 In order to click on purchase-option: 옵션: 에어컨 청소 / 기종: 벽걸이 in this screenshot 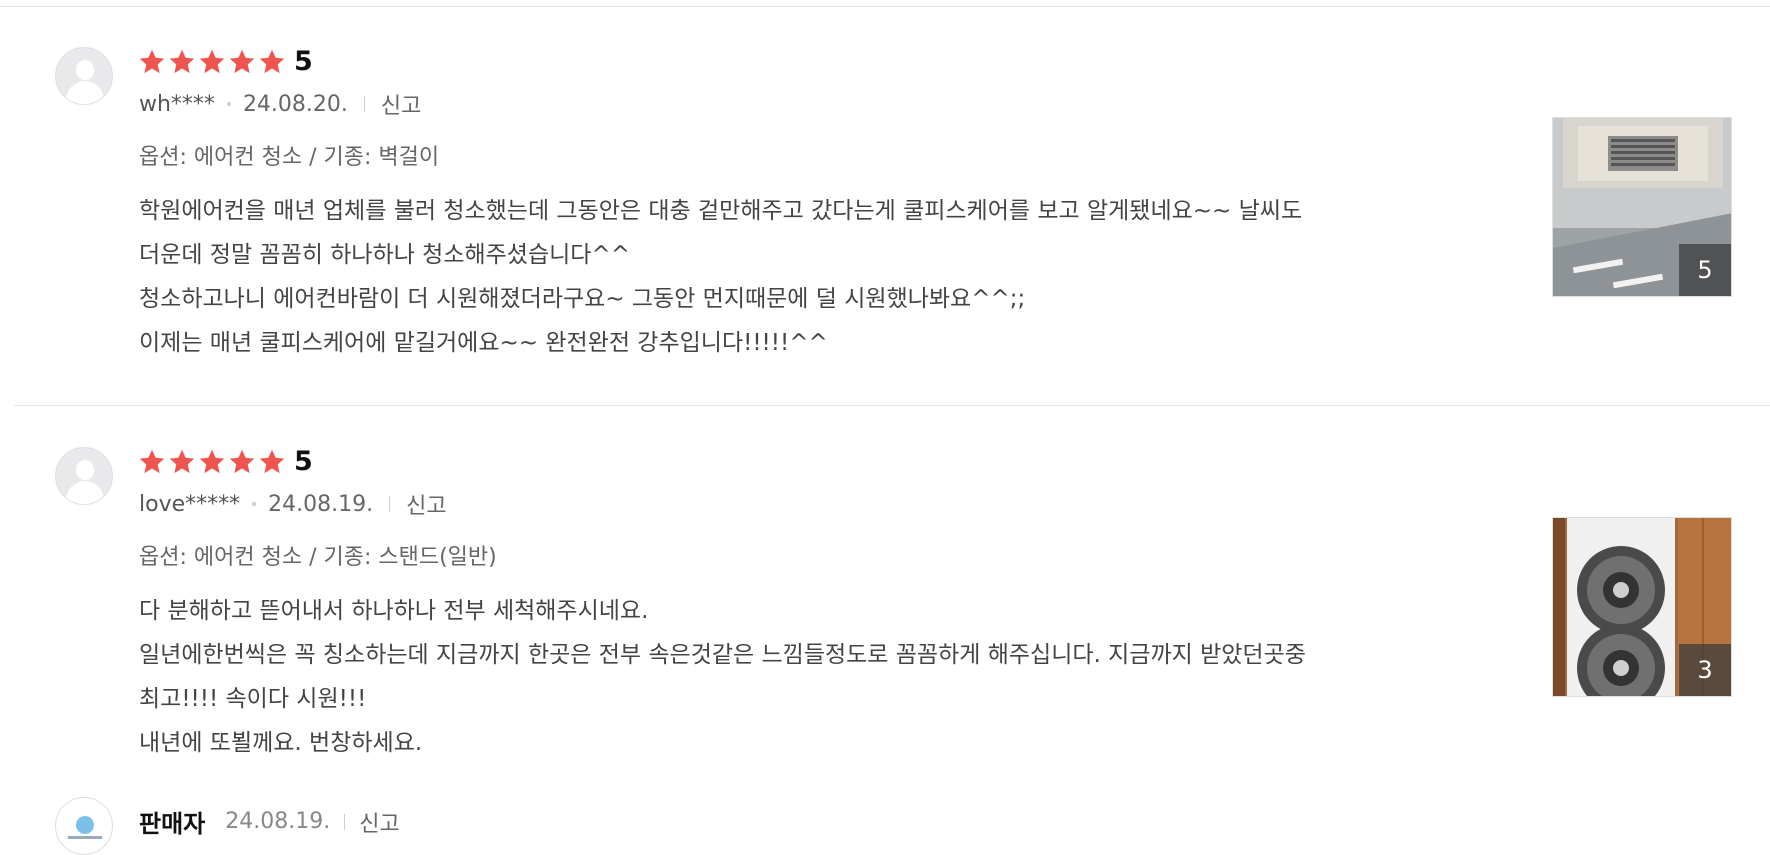, I will do `click(289, 157)`.